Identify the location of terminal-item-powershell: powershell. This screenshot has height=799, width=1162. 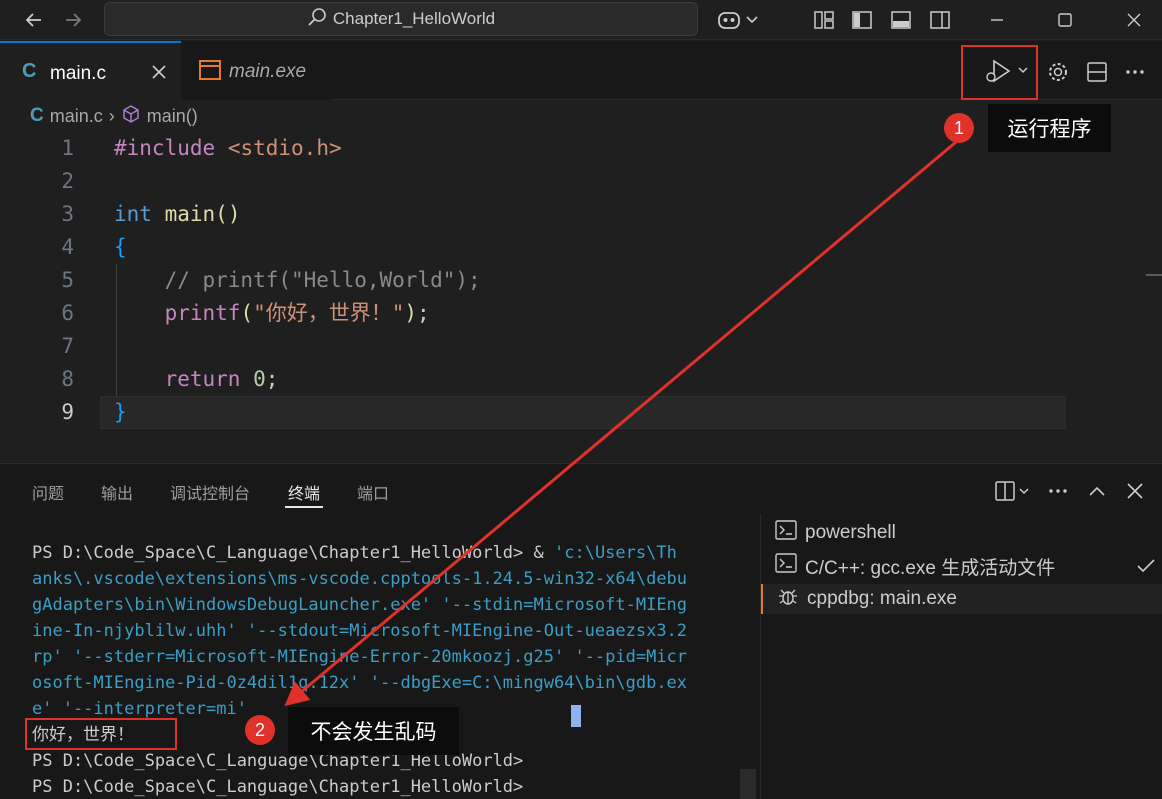
(968, 533).